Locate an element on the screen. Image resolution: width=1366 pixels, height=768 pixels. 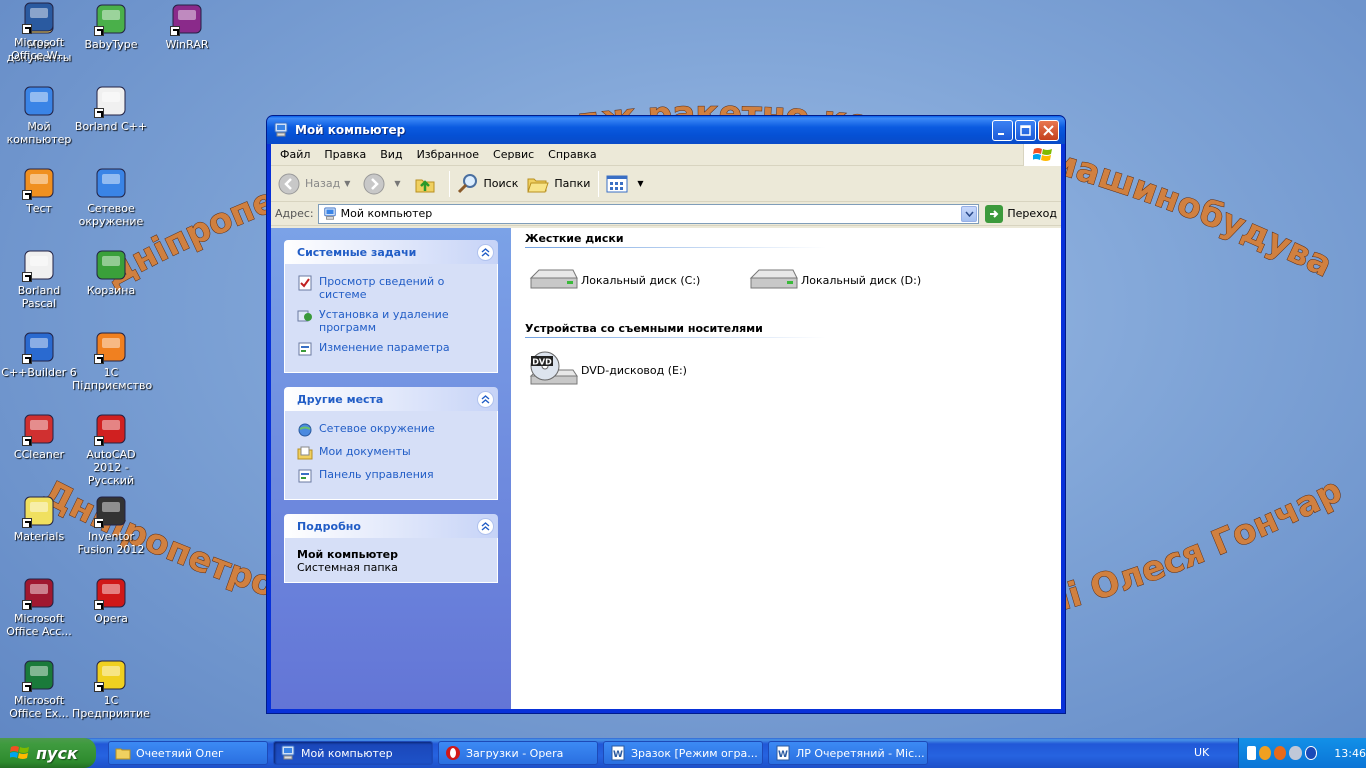
task-folder: Очеетяий Олег is located at coordinates (188, 753).